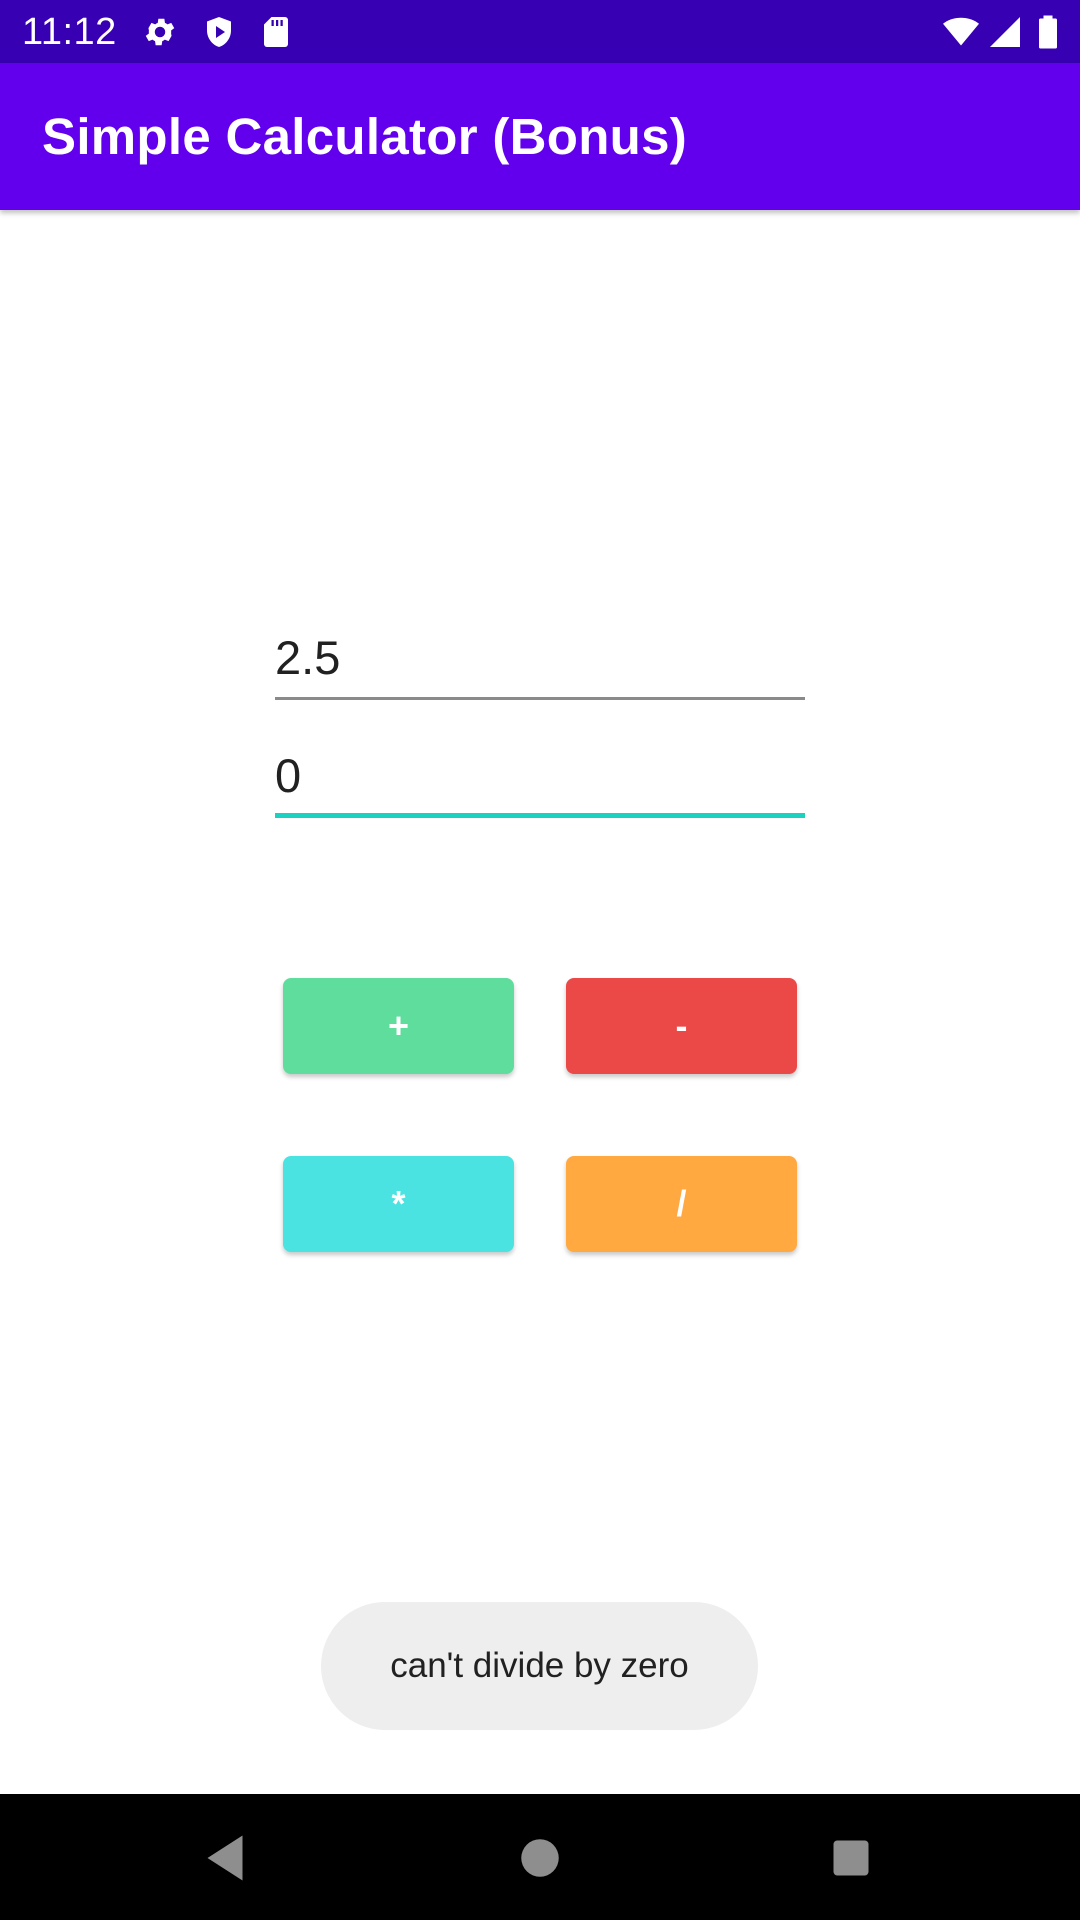 The height and width of the screenshot is (1920, 1080). Describe the element at coordinates (276, 32) in the screenshot. I see `sd-card-icon` at that location.